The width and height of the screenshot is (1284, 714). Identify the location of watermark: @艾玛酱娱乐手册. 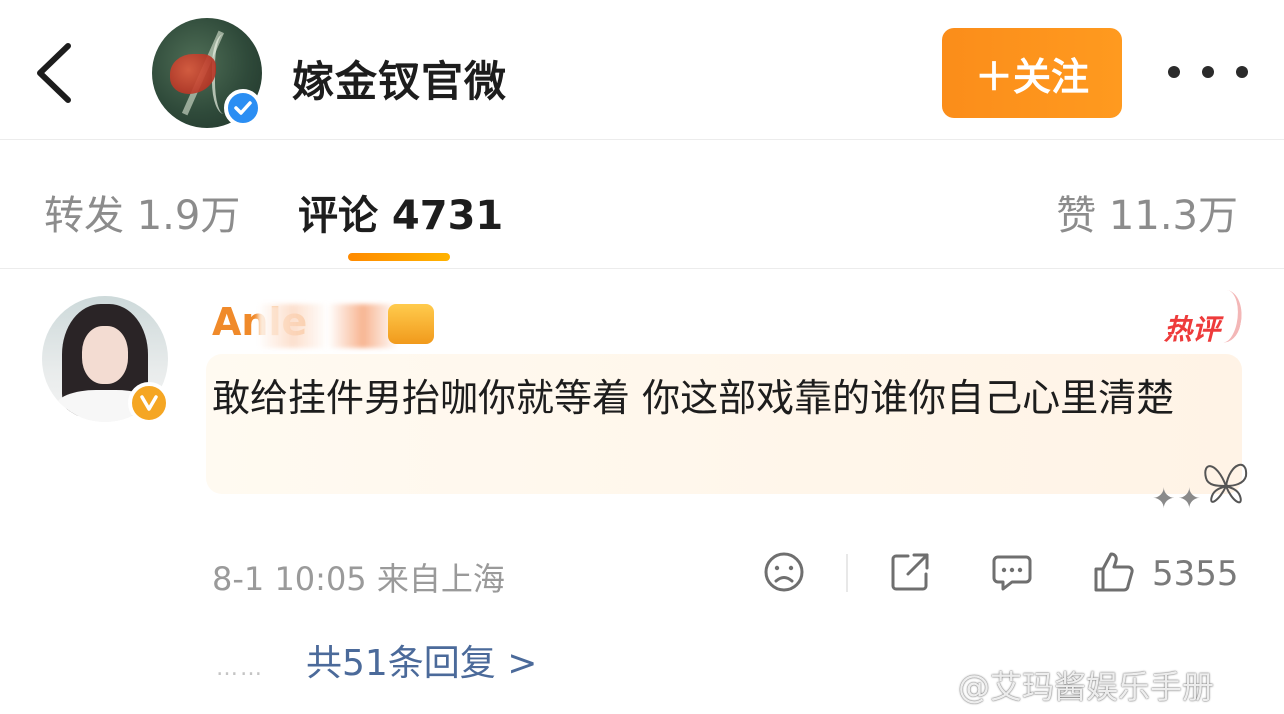
(1086, 687).